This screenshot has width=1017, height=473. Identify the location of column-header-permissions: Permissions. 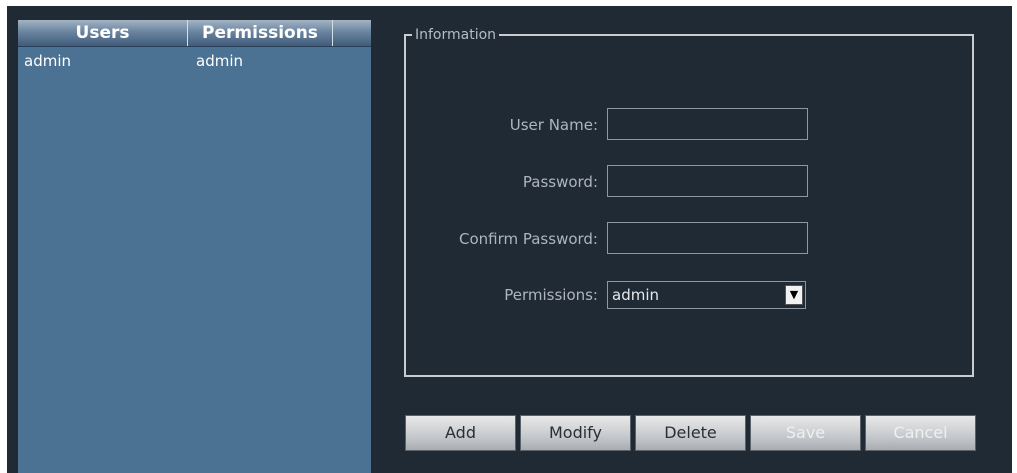
(260, 33).